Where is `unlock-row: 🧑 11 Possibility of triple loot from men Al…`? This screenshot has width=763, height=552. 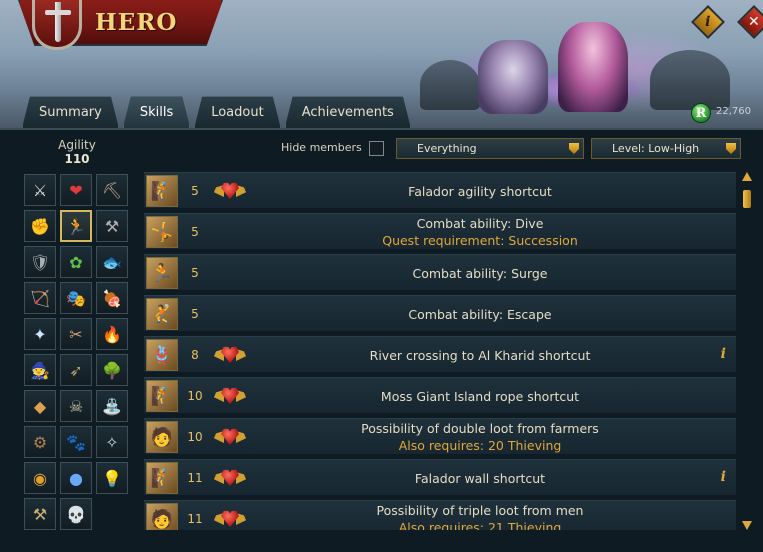 unlock-row: 🧑 11 Possibility of triple loot from men Al… is located at coordinates (440, 515).